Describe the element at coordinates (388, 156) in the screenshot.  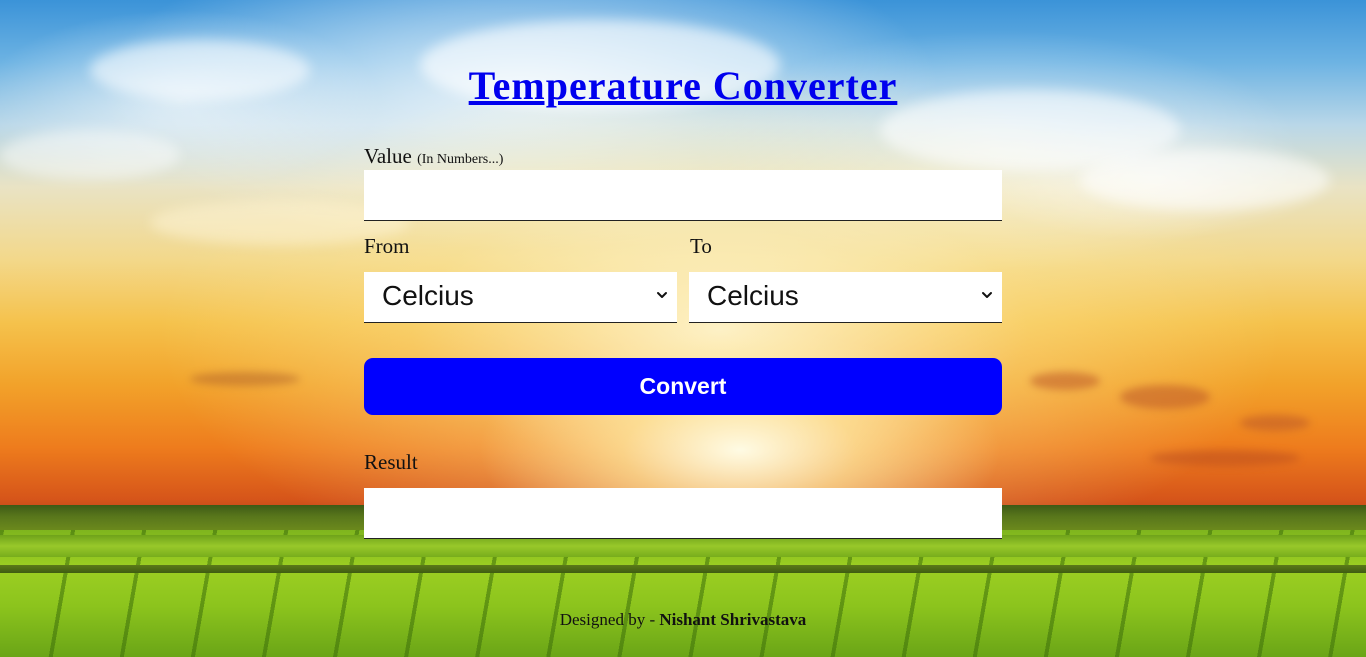
I see `value-label-text: Value` at that location.